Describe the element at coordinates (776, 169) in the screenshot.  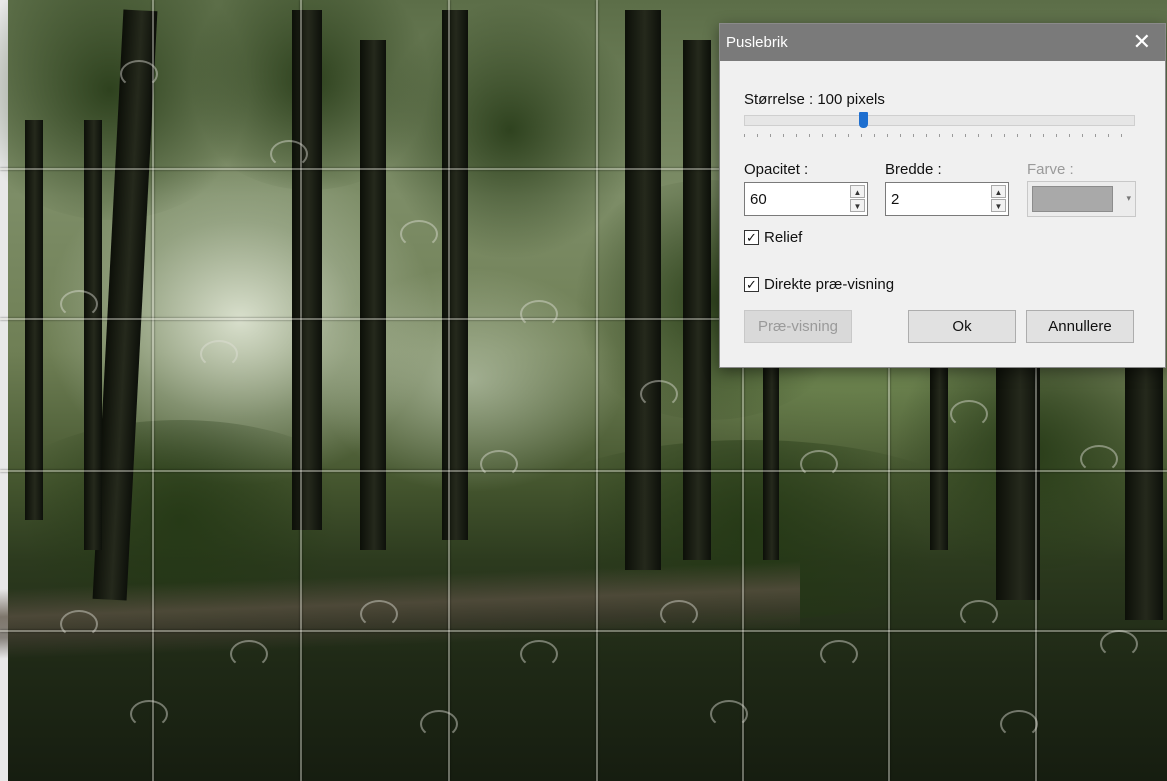
I see `opacity-label: Opacitet :` at that location.